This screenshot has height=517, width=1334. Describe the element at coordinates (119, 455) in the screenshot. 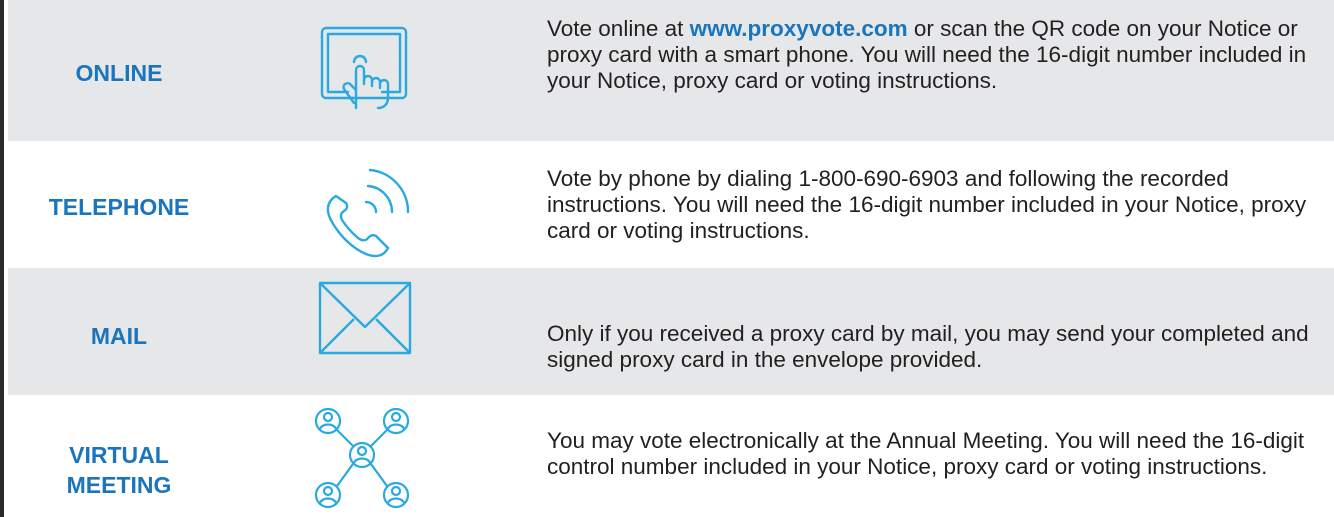

I see `method-label-line1: VIRTUAL` at that location.